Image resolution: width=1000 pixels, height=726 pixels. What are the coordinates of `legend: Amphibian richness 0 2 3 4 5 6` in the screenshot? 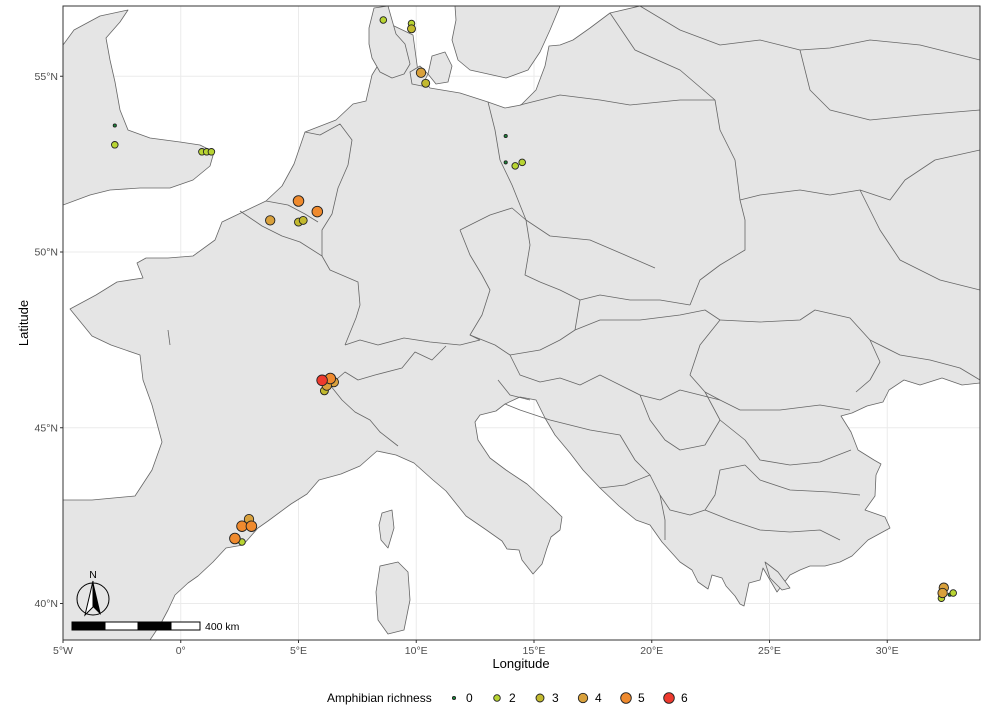 It's located at (507, 698).